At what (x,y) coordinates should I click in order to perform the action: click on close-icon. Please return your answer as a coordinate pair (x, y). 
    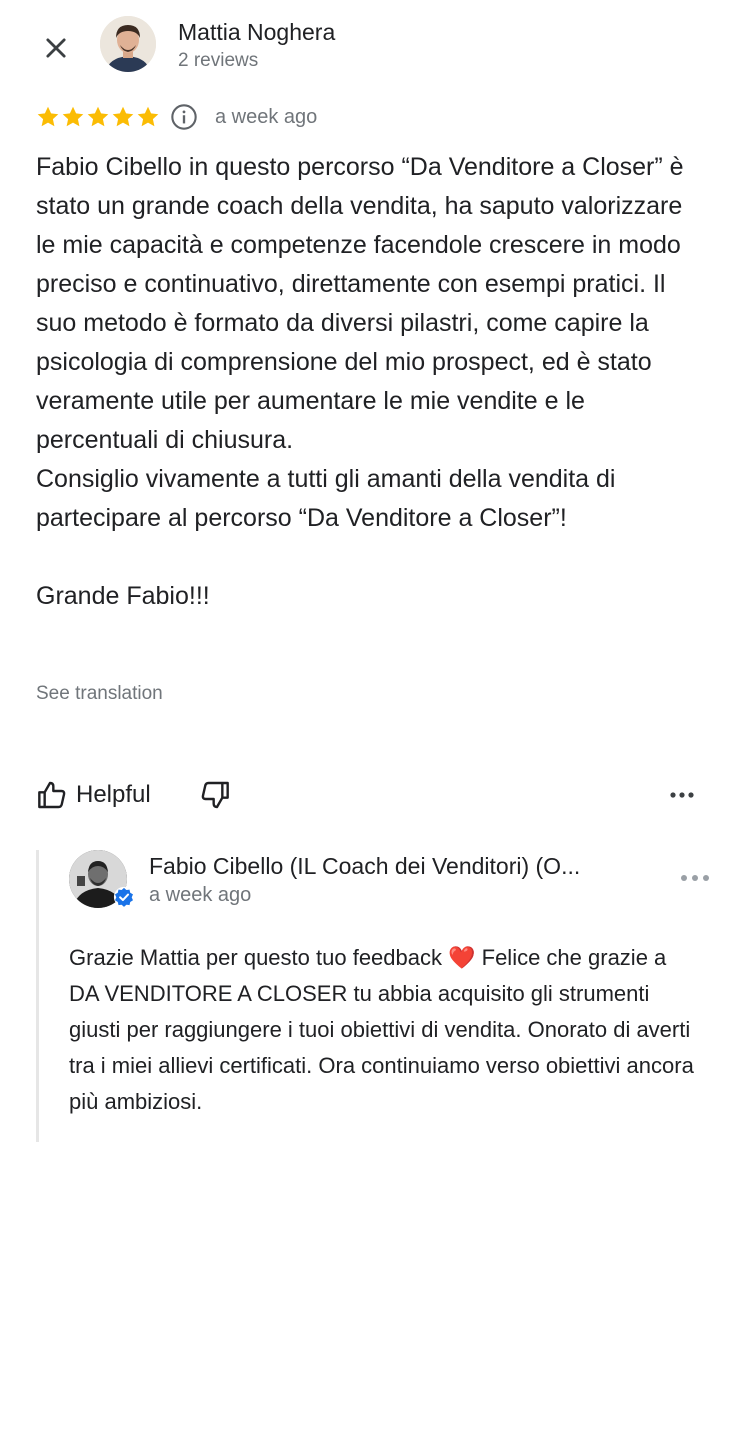
    Looking at the image, I should click on (56, 48).